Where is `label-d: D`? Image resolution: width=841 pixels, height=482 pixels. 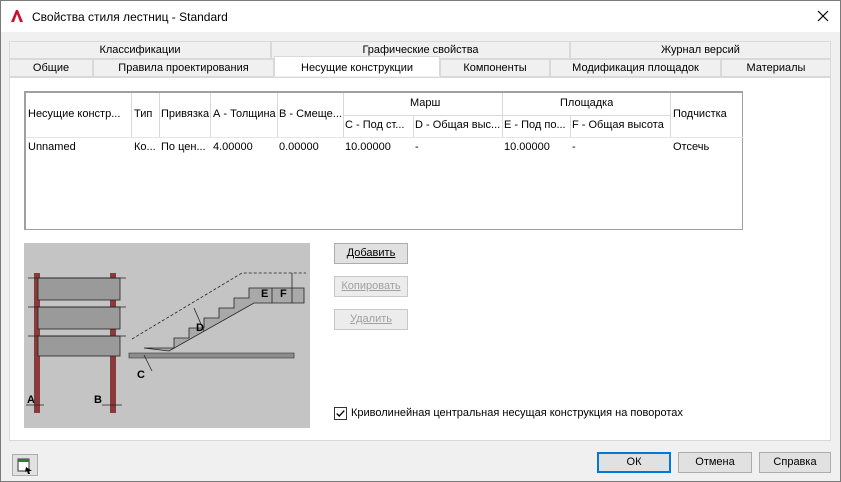
label-d: D is located at coordinates (200, 328).